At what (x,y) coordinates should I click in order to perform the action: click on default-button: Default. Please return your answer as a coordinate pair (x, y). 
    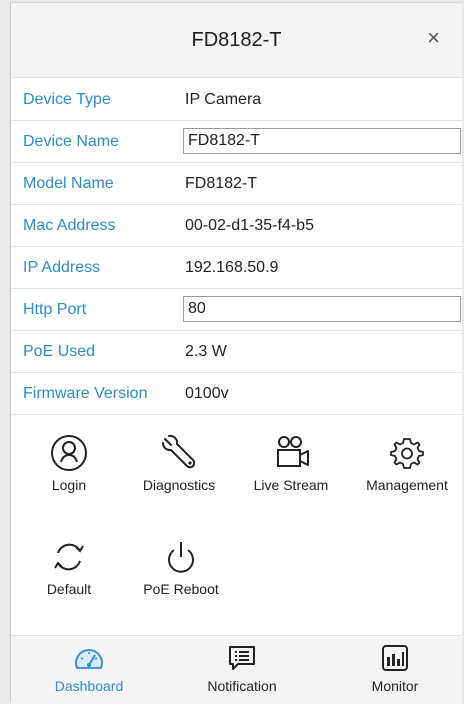
    Looking at the image, I should click on (69, 567).